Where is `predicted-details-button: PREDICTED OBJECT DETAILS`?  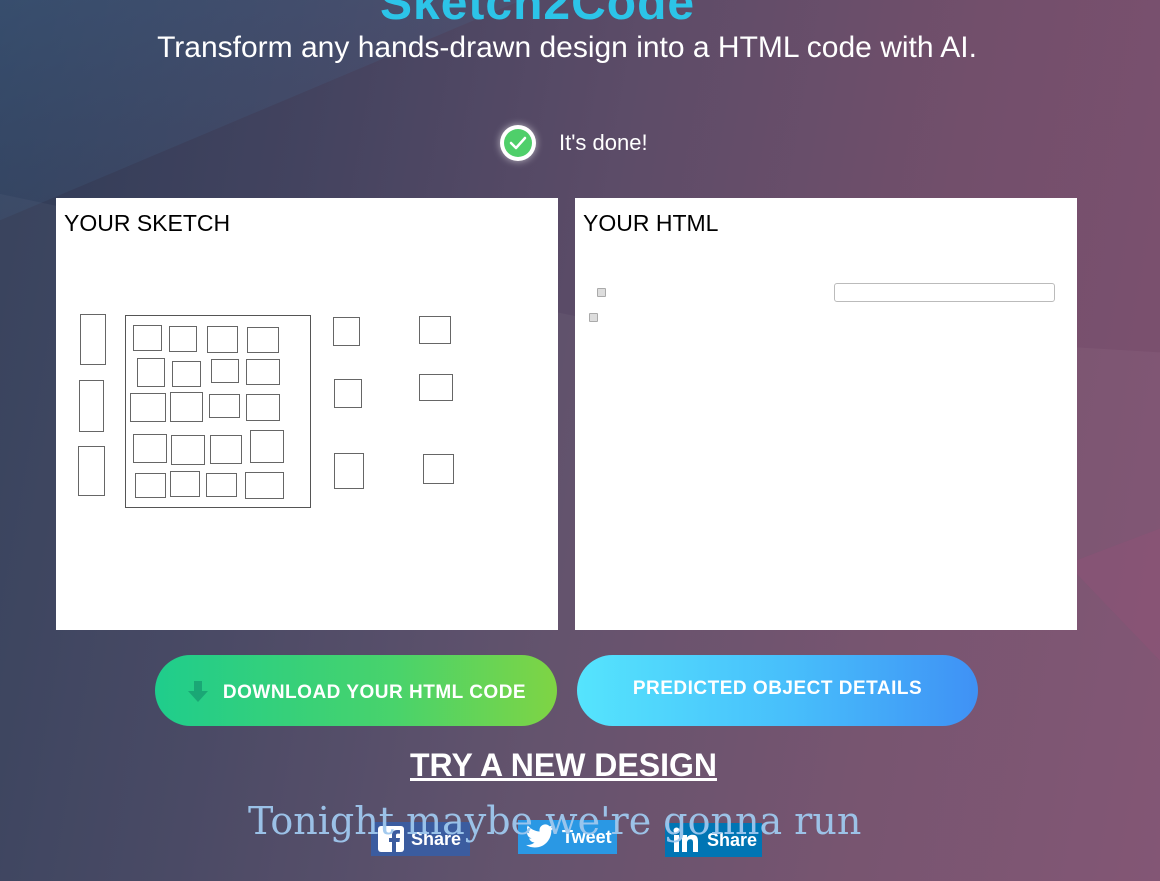 predicted-details-button: PREDICTED OBJECT DETAILS is located at coordinates (777, 690).